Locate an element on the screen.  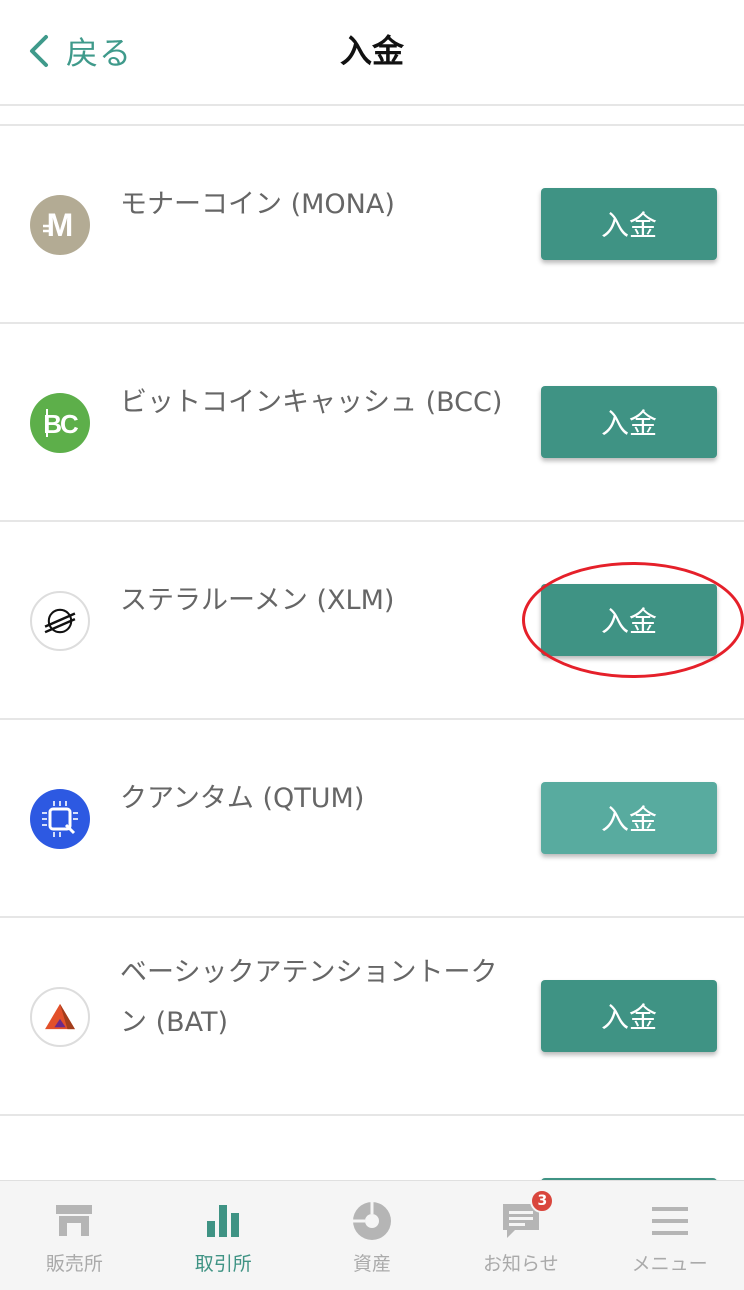
hamburger-menu-icon is located at coordinates (669, 1221).